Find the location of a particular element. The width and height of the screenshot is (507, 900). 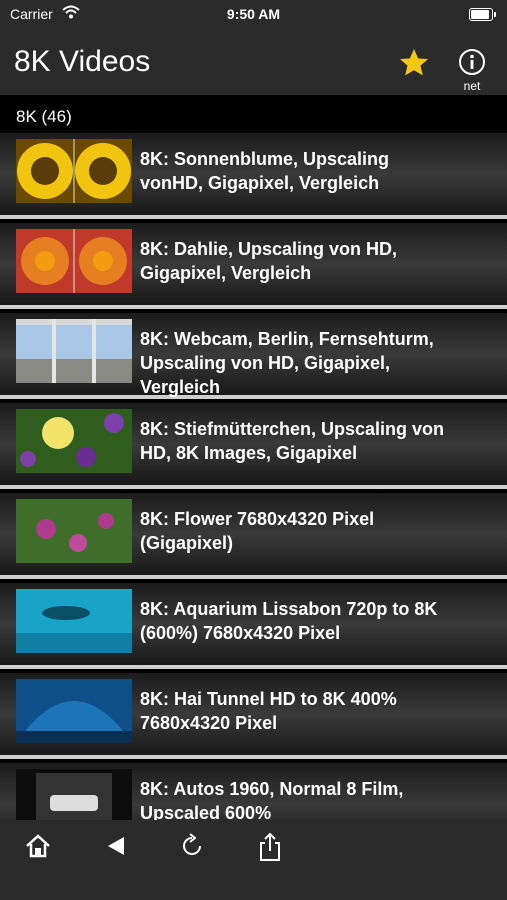

info-icon is located at coordinates (472, 62).